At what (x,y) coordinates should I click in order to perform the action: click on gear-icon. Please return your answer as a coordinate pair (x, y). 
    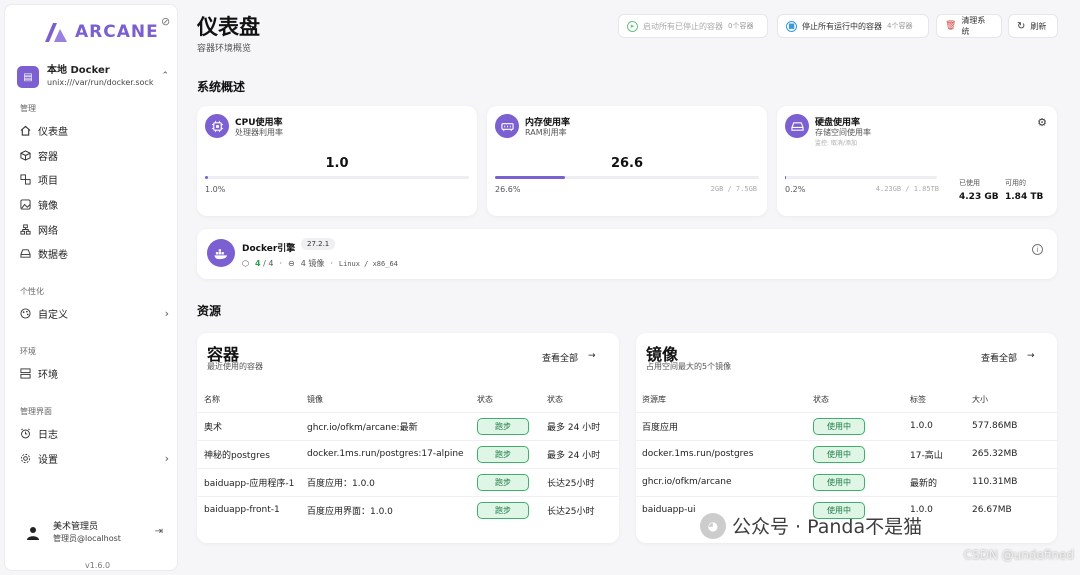
    Looking at the image, I should click on (25, 458).